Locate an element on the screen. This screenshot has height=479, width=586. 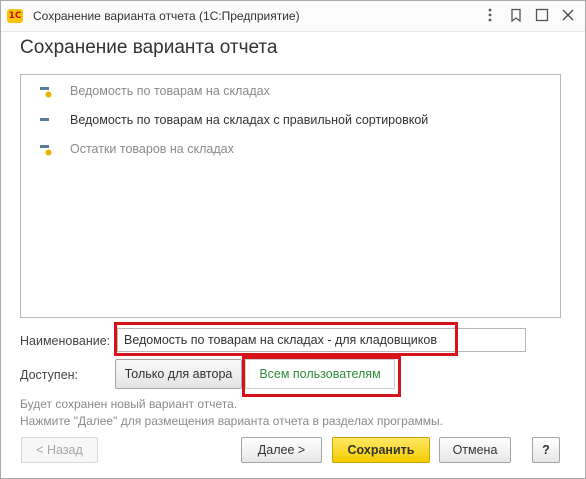
available-label: Доступен: is located at coordinates (49, 375).